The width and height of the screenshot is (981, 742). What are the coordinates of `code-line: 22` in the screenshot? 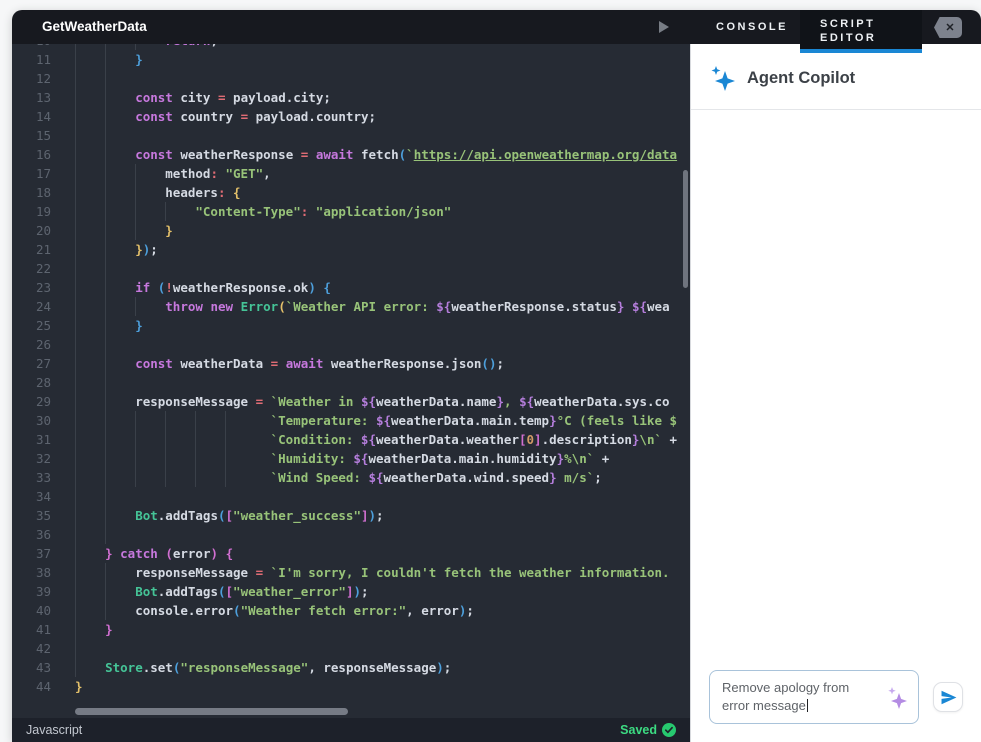 It's located at (351, 268).